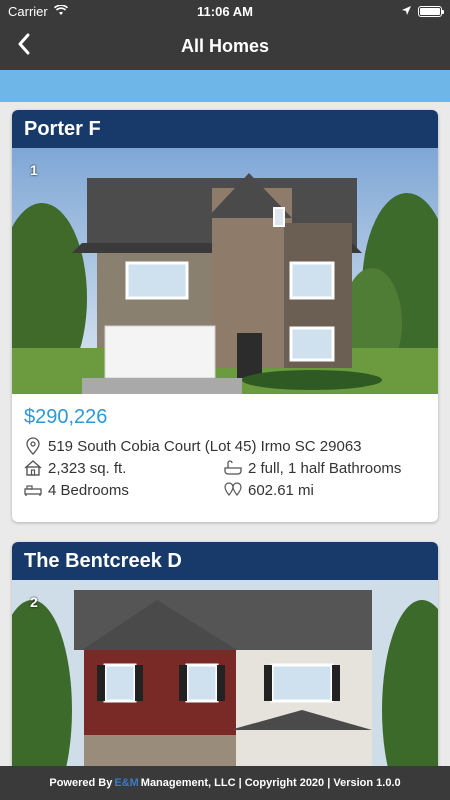 The height and width of the screenshot is (800, 450). Describe the element at coordinates (325, 468) in the screenshot. I see `home-bathrooms: 2 full, 1 half Bathrooms` at that location.